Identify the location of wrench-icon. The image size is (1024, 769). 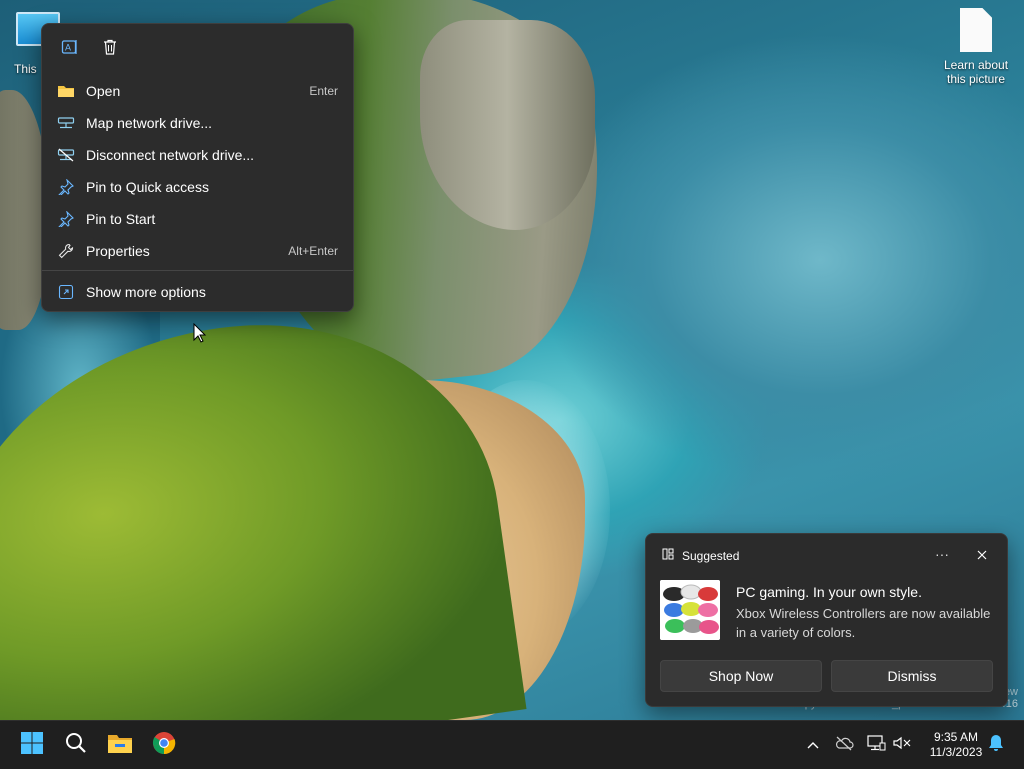
(66, 251).